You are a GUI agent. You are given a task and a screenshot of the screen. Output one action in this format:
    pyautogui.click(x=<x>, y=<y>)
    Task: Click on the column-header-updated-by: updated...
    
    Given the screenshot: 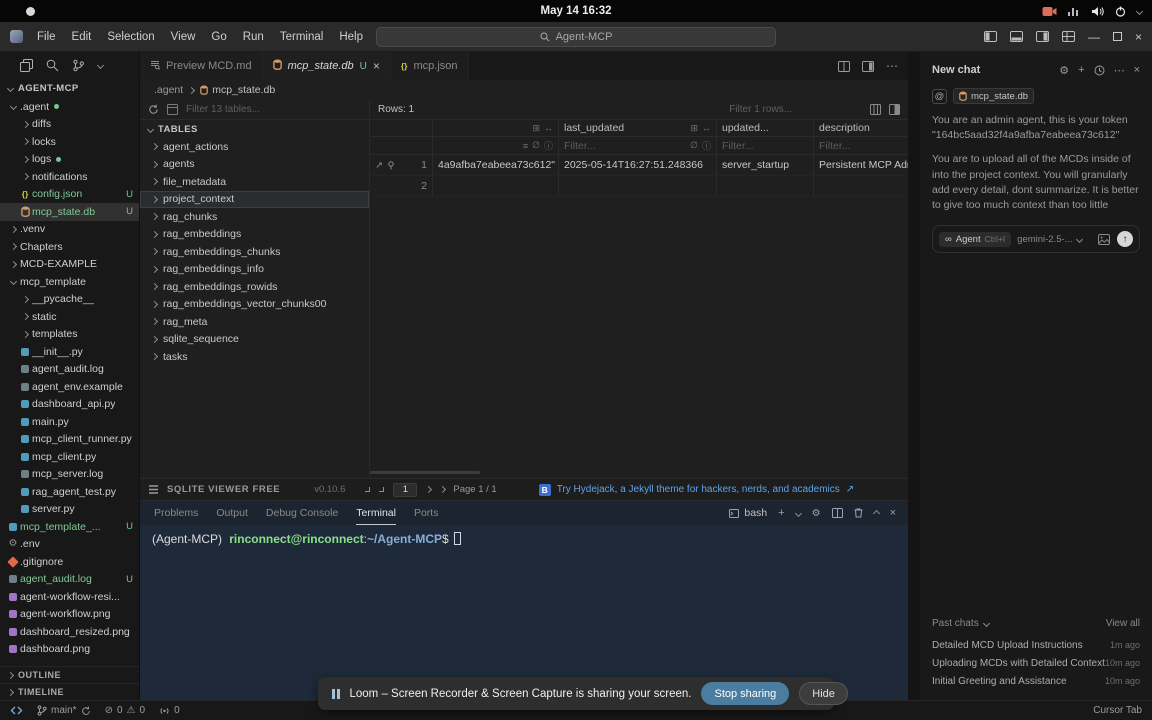 What is the action you would take?
    pyautogui.click(x=765, y=128)
    